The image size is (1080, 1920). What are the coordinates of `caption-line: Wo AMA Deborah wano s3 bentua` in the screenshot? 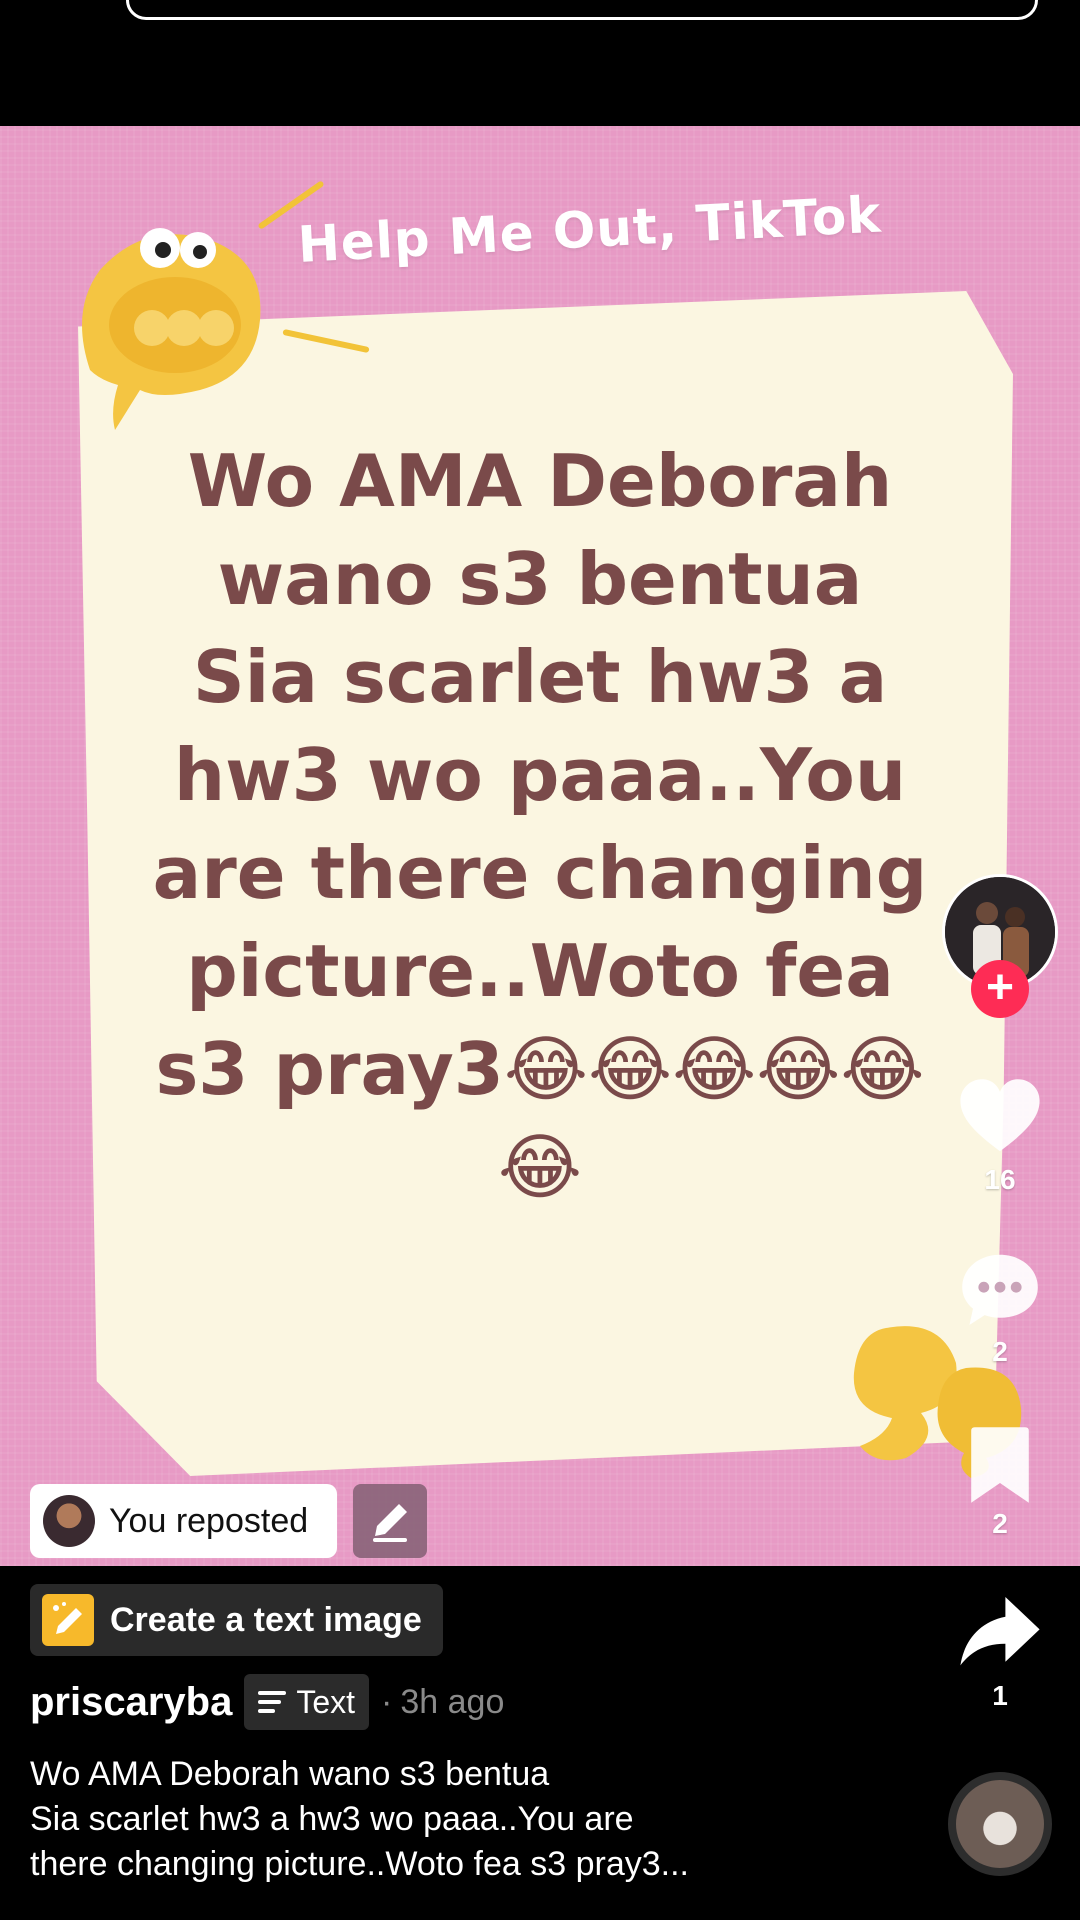 It's located at (290, 1774).